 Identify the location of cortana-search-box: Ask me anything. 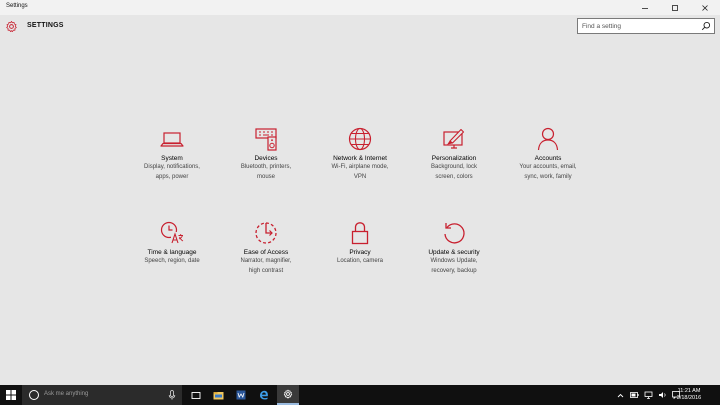
(102, 395).